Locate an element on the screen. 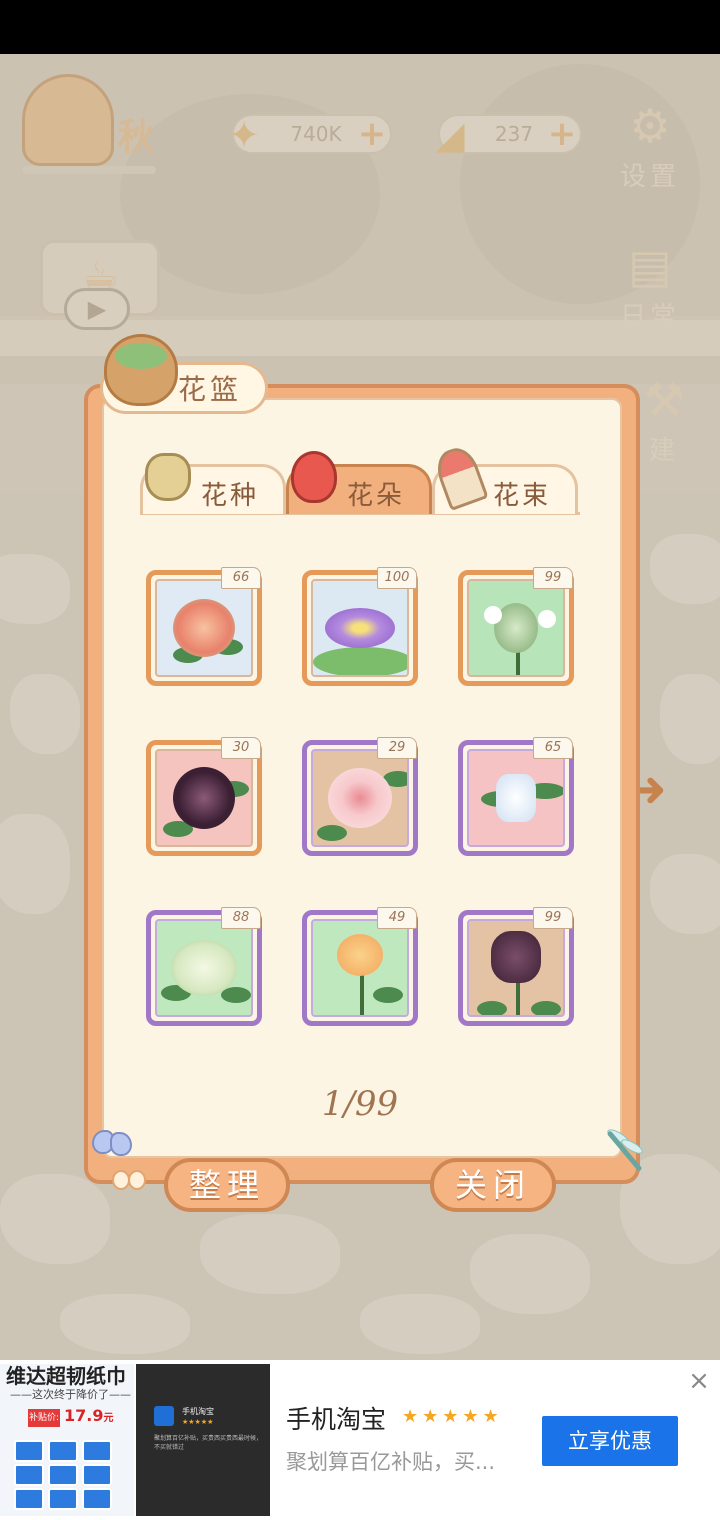  item-count: 88 is located at coordinates (241, 918).